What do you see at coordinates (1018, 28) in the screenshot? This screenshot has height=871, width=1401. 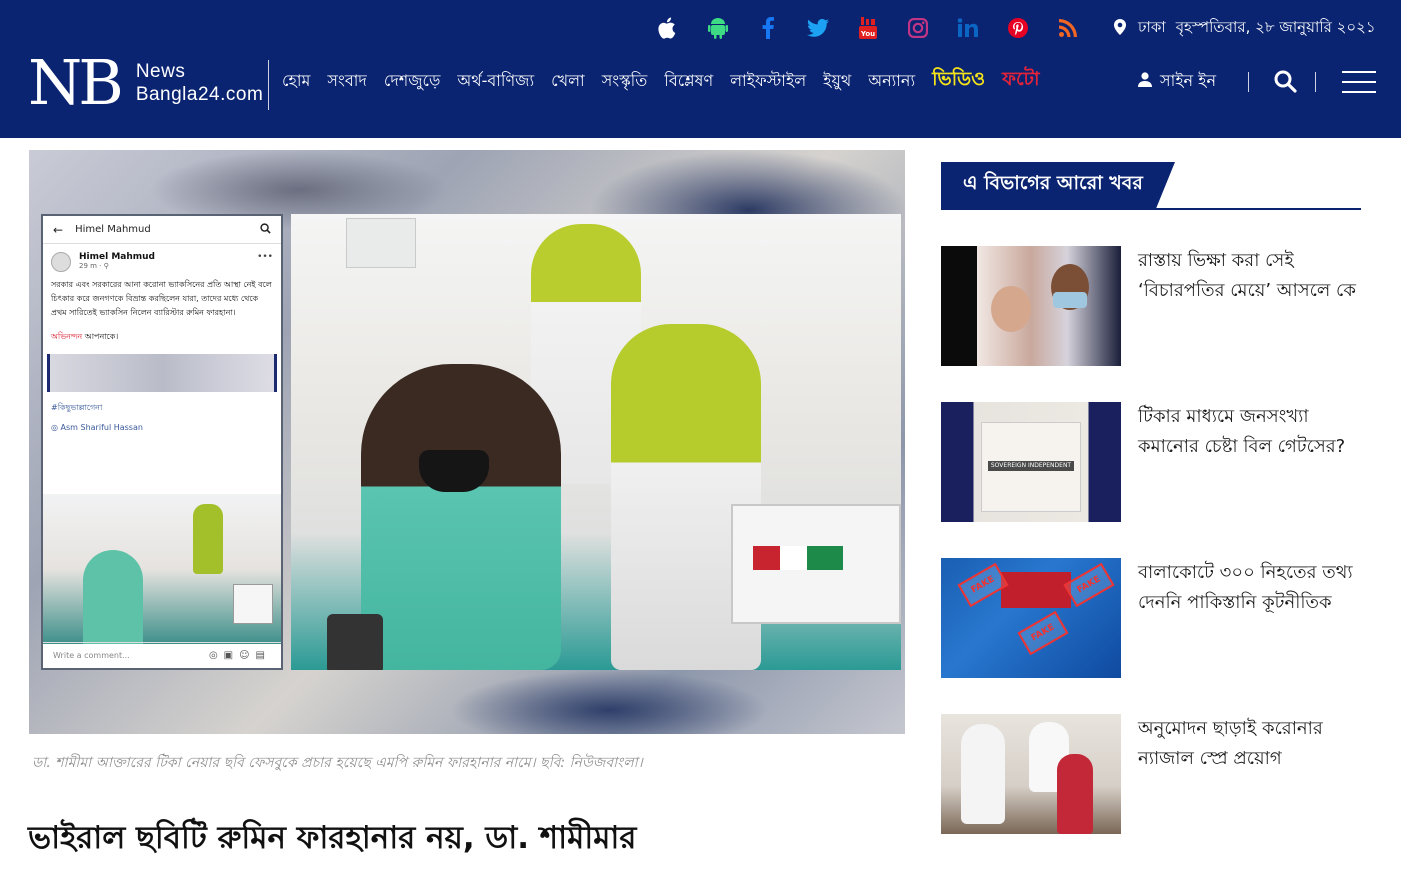 I see `pinterest-icon` at bounding box center [1018, 28].